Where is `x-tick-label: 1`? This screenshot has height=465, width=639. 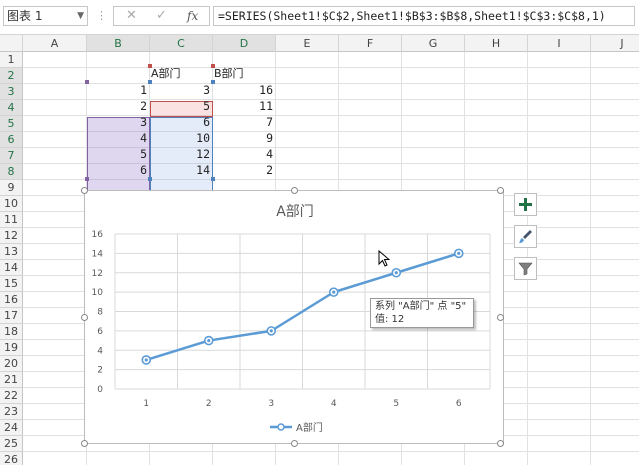
x-tick-label: 1 is located at coordinates (146, 404).